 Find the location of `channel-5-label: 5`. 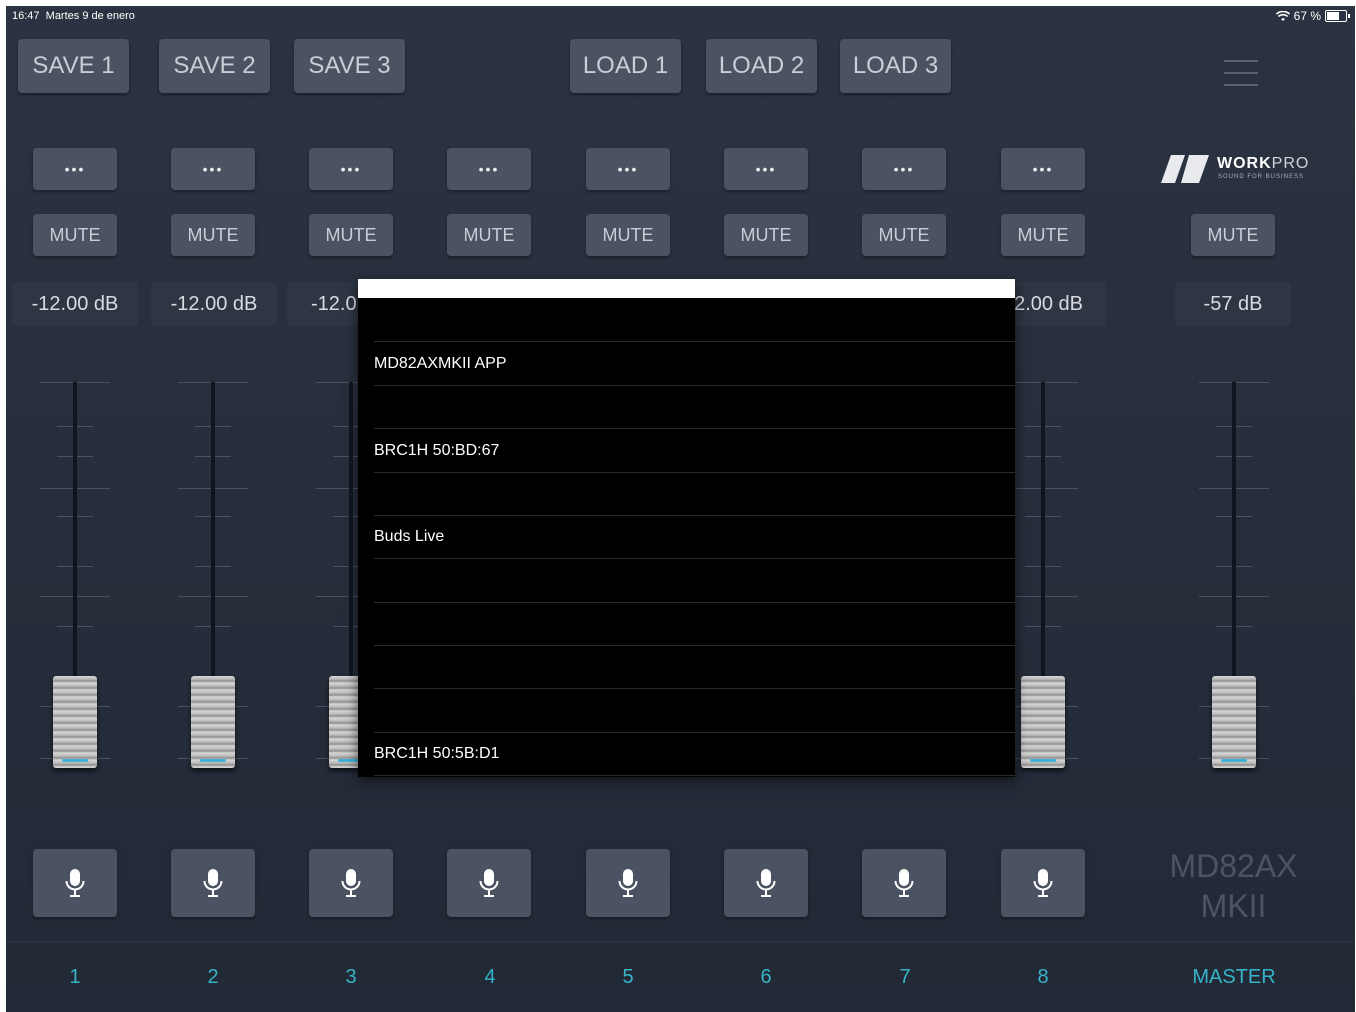

channel-5-label: 5 is located at coordinates (628, 977).